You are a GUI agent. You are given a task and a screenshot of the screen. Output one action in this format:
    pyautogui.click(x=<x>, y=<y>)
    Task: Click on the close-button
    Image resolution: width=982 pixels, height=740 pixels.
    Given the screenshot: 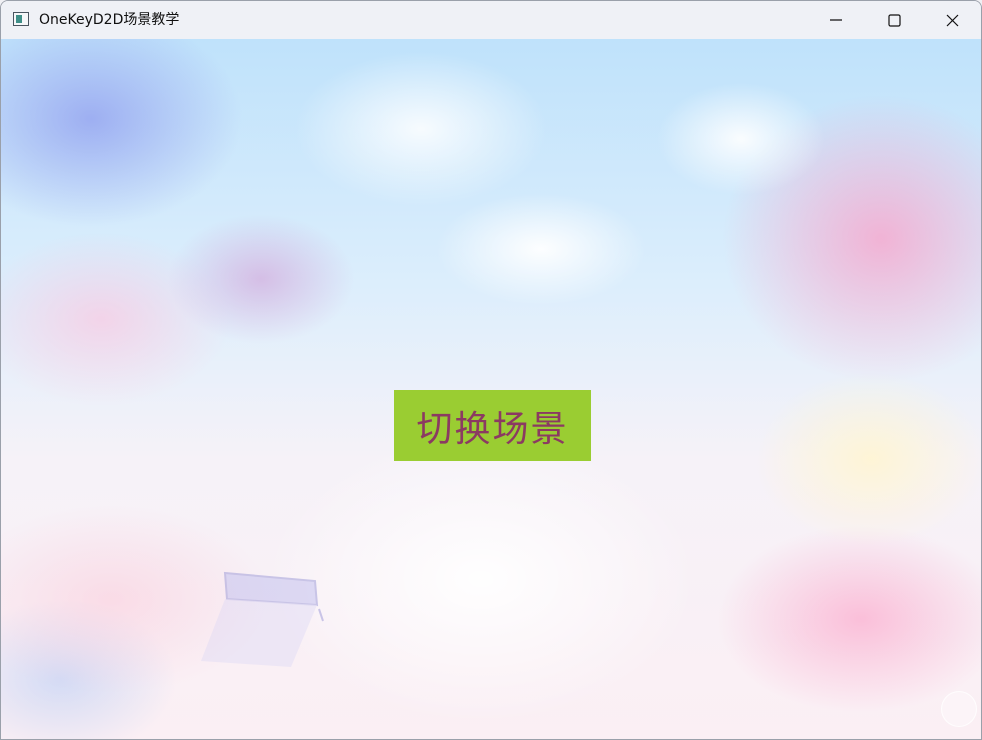 What is the action you would take?
    pyautogui.click(x=952, y=20)
    